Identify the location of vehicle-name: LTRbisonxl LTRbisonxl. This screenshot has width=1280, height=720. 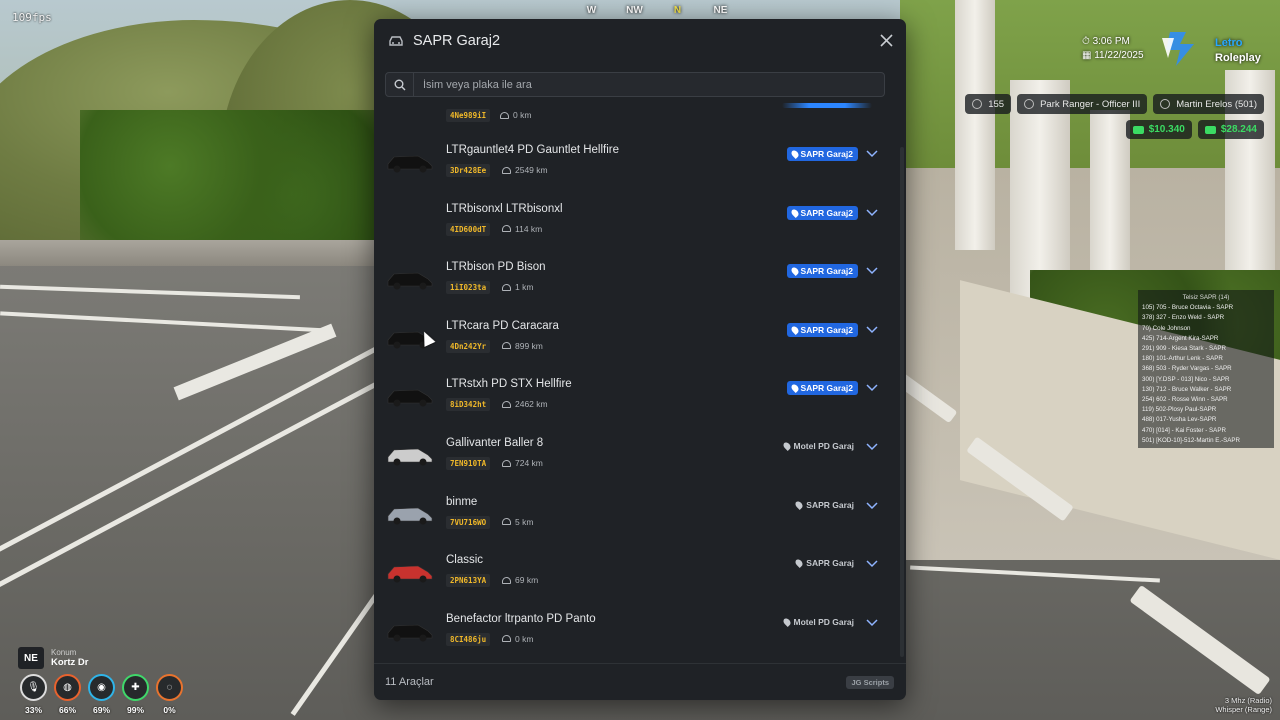
(504, 208).